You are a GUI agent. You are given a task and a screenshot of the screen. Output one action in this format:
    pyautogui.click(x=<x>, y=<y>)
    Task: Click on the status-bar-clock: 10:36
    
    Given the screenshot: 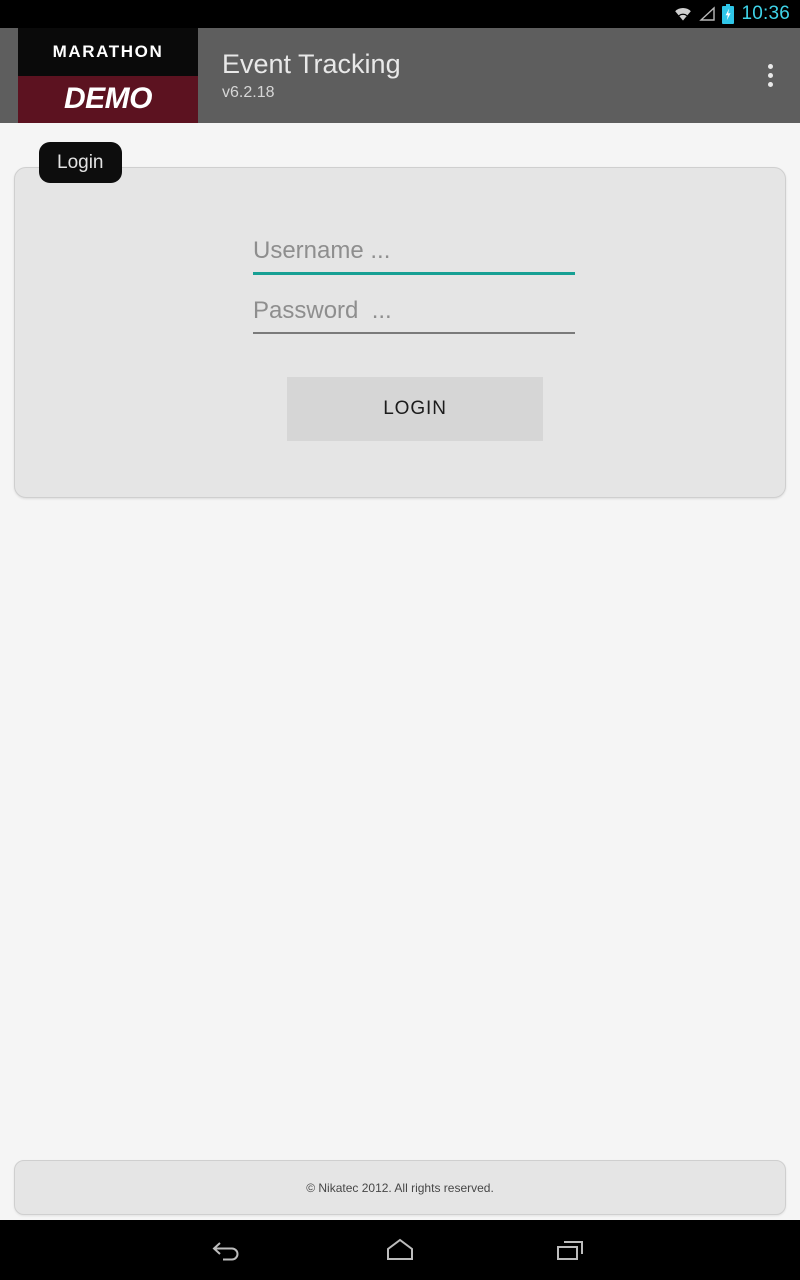 What is the action you would take?
    pyautogui.click(x=765, y=13)
    